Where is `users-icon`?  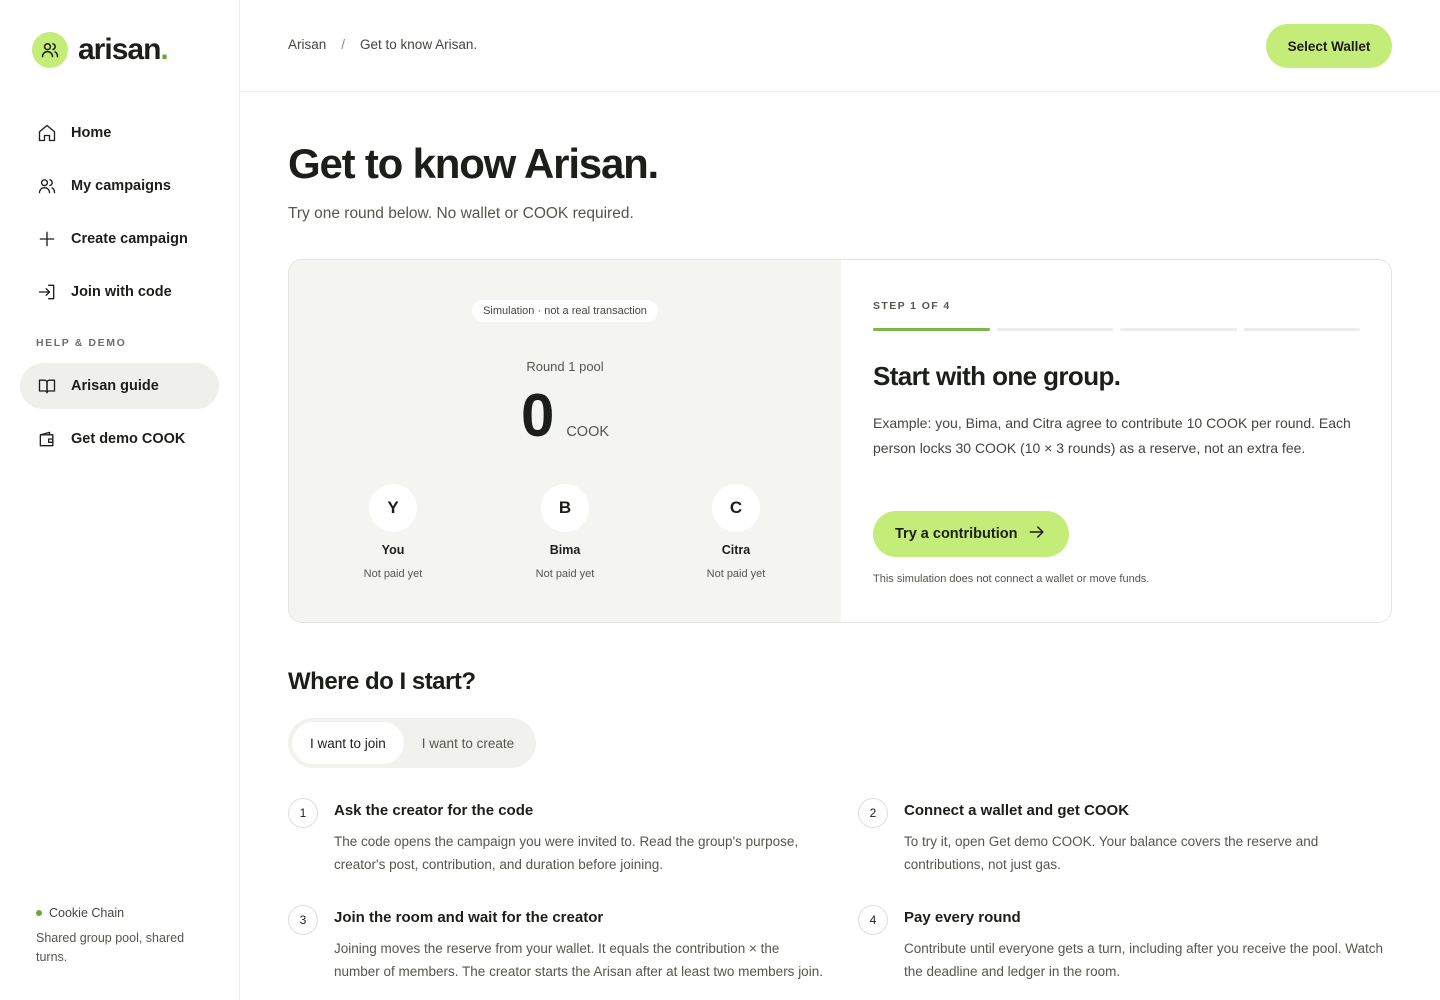 users-icon is located at coordinates (47, 186).